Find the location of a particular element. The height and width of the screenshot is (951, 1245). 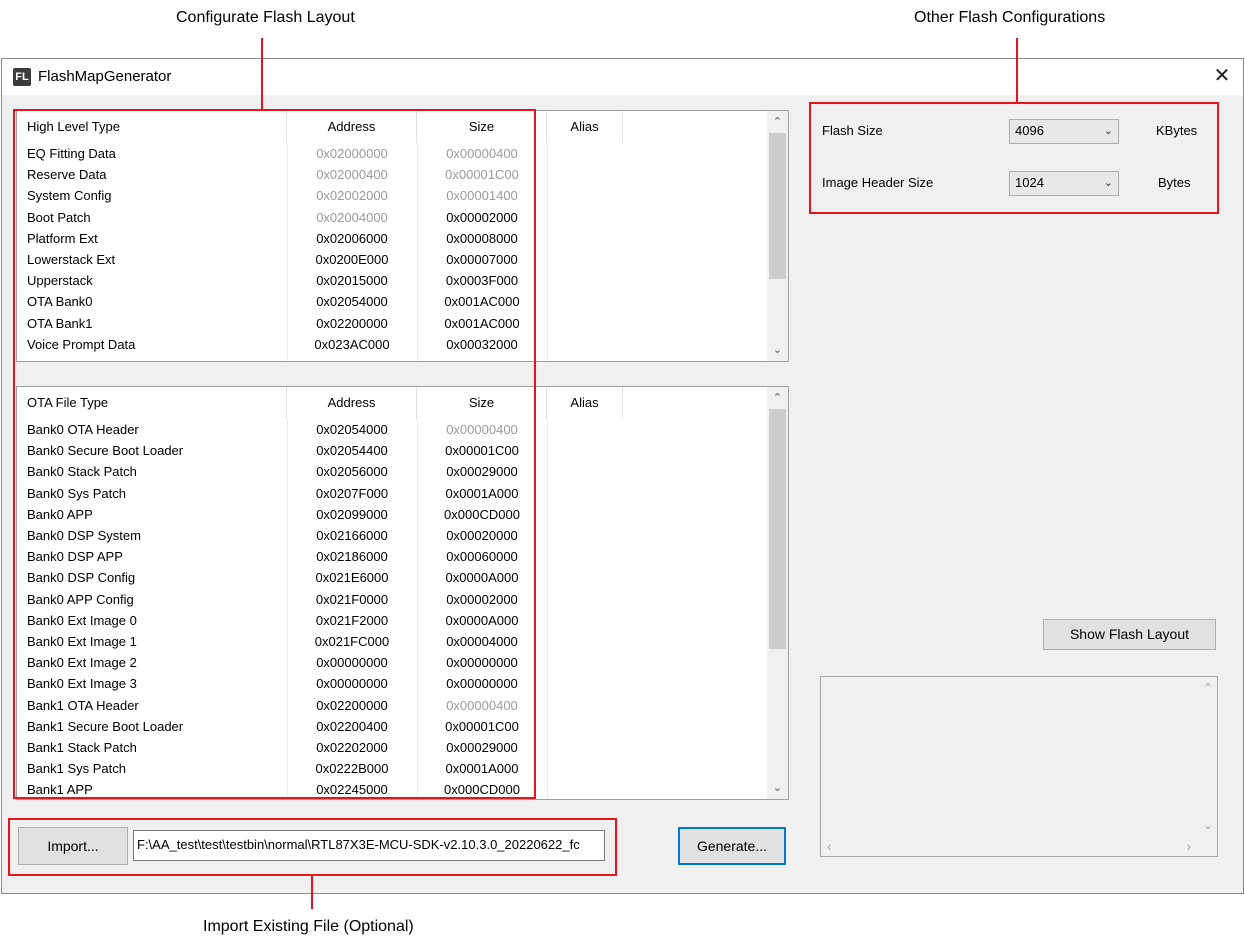

table-row: Bank0 APP 0x02099000 0x000CD000 is located at coordinates (402, 514).